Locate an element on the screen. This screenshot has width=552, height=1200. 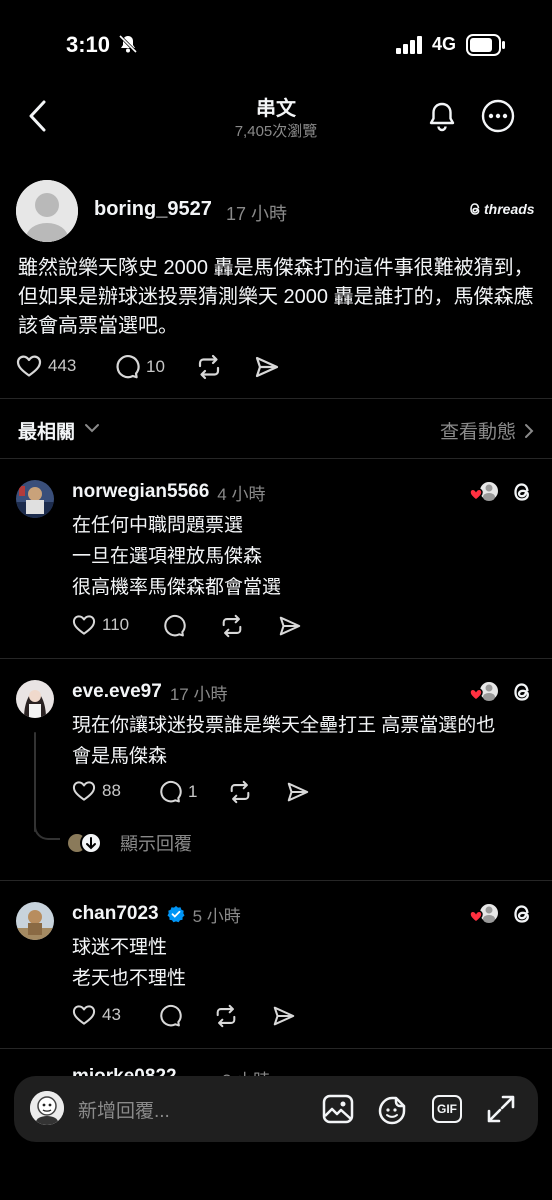
battery-icon is located at coordinates (486, 45).